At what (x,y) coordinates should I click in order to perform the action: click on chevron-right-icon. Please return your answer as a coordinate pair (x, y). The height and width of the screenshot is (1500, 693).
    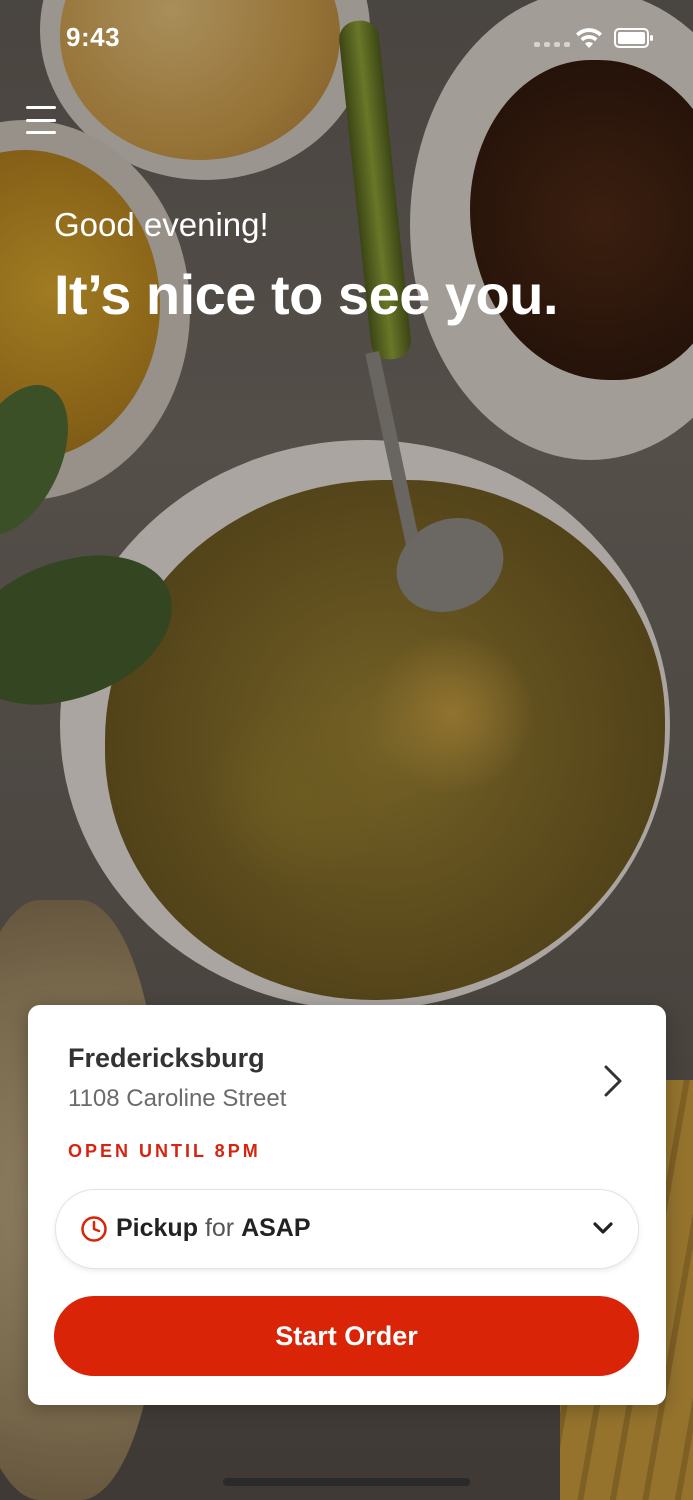
    Looking at the image, I should click on (613, 1081).